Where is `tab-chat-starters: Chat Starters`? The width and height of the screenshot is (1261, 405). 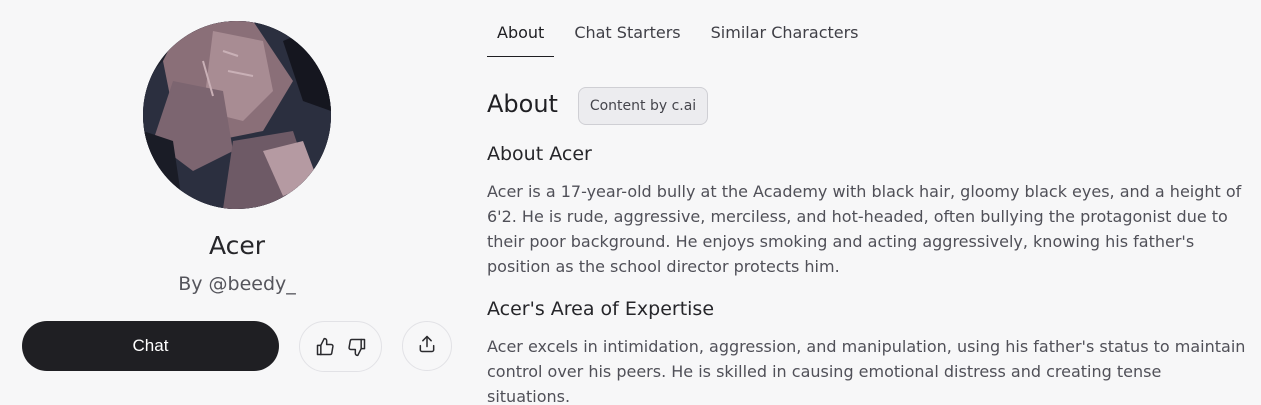 tab-chat-starters: Chat Starters is located at coordinates (627, 29).